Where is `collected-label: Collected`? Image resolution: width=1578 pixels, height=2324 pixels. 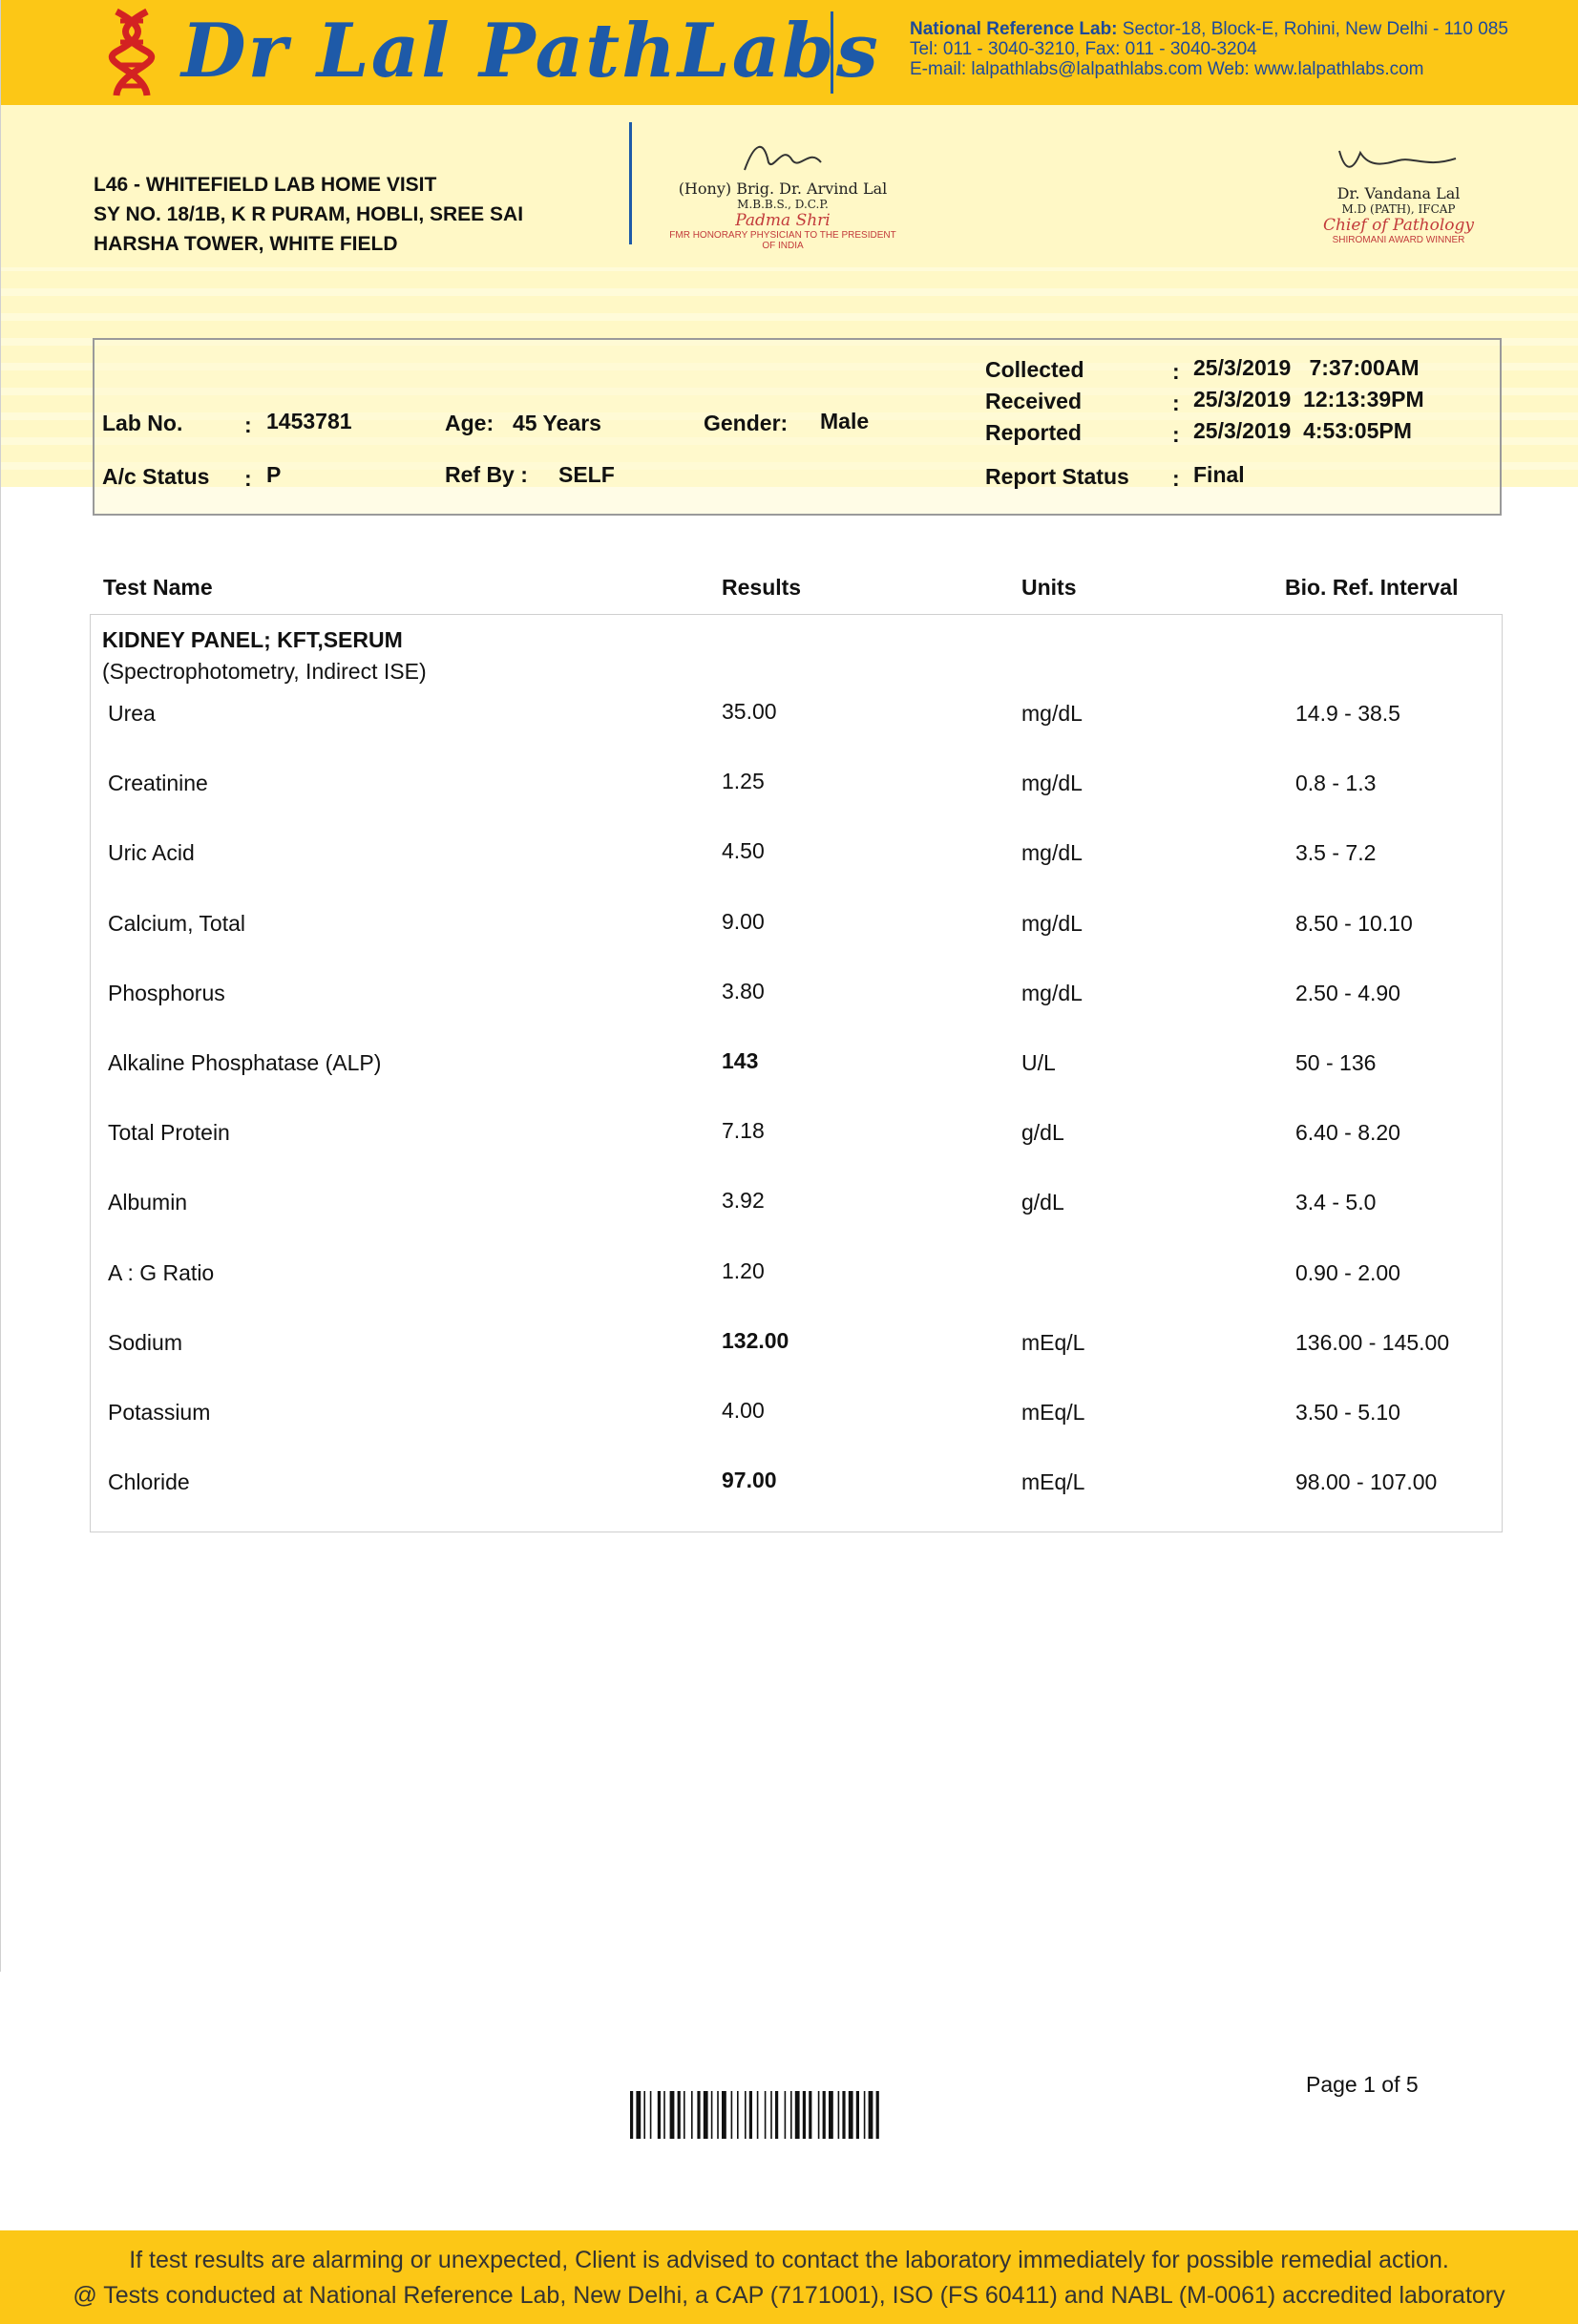
collected-label: Collected is located at coordinates (1034, 369).